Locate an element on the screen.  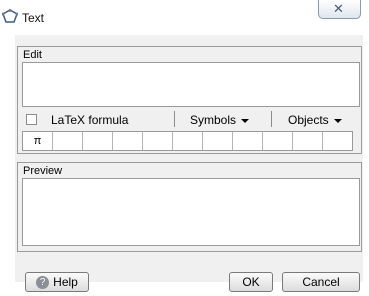
symbol-bar: π is located at coordinates (187, 141).